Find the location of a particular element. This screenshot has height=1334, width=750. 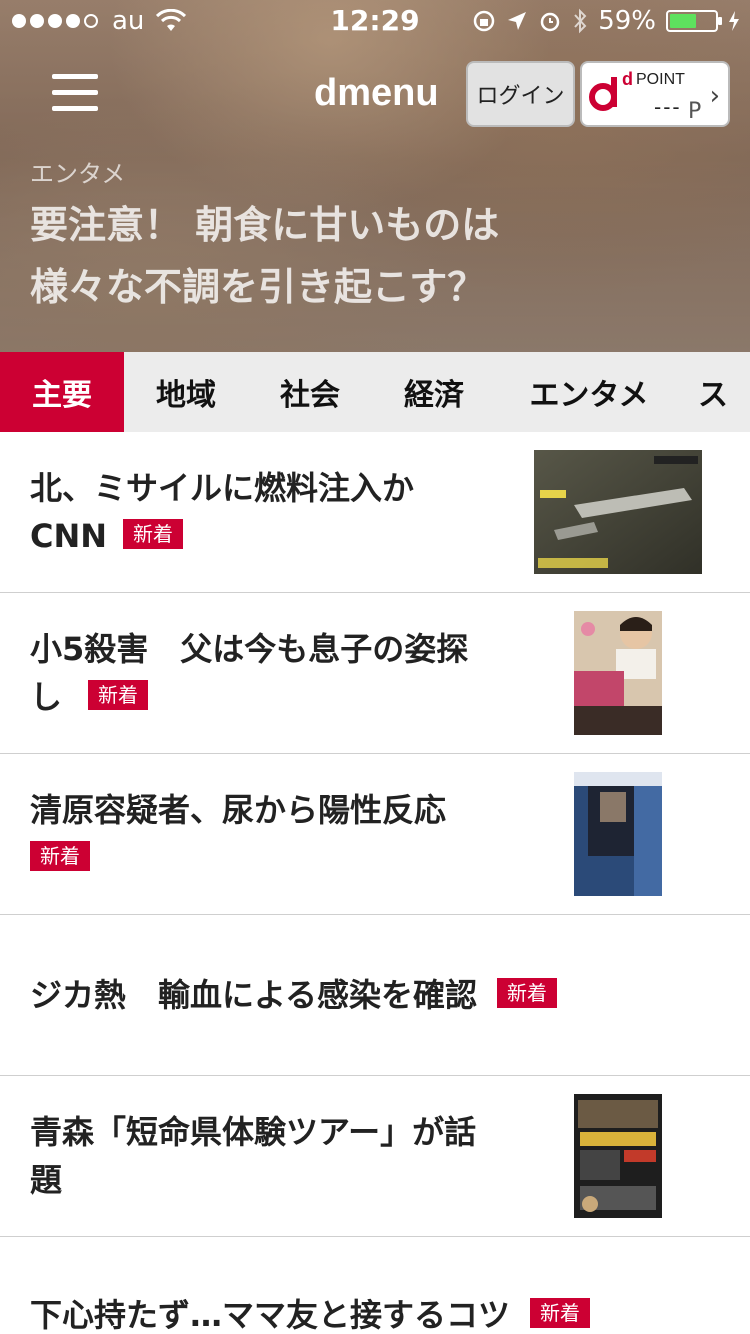

category-tabs: 主要 地域 社会 経済 エンタメ ス is located at coordinates (375, 392).